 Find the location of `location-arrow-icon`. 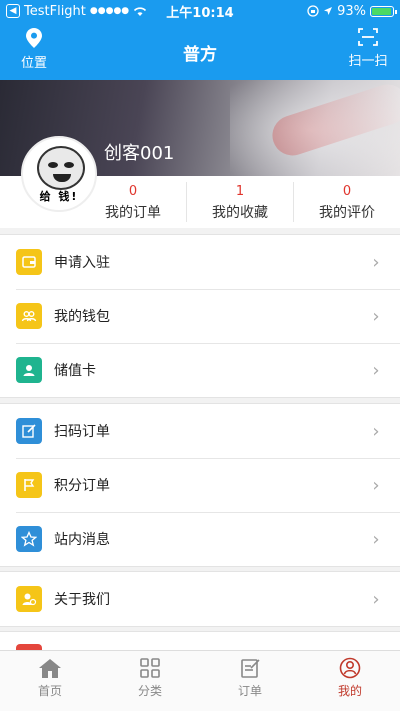

location-arrow-icon is located at coordinates (328, 11).